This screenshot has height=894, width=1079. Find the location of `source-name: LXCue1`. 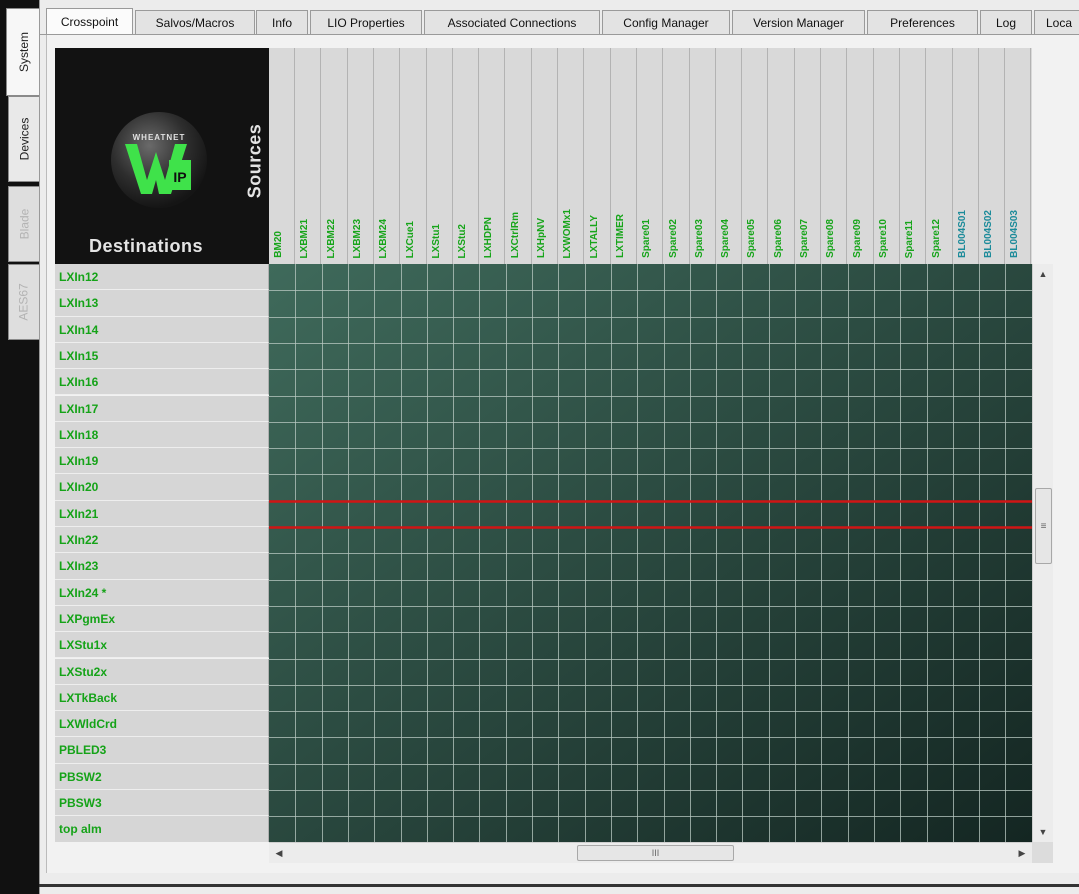

source-name: LXCue1 is located at coordinates (410, 239).